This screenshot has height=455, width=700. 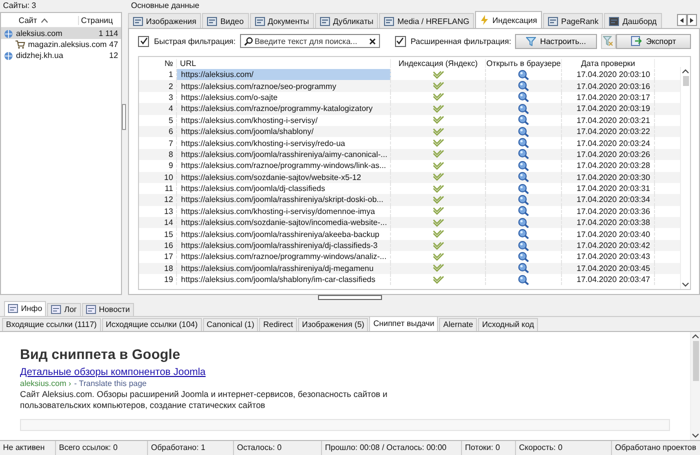 I want to click on panel-title: Основные данные, so click(x=165, y=6).